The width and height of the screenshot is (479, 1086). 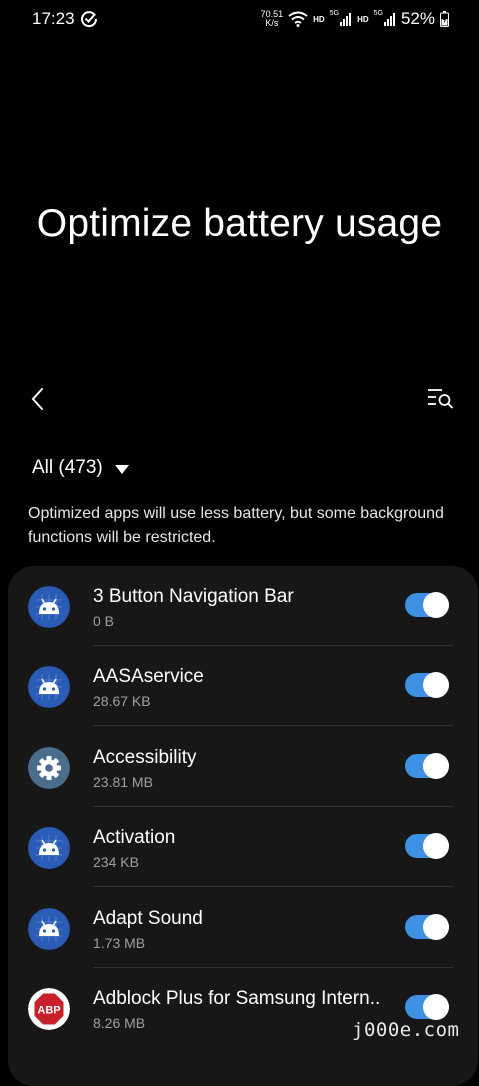 What do you see at coordinates (148, 676) in the screenshot?
I see `app-name: AASAservice` at bounding box center [148, 676].